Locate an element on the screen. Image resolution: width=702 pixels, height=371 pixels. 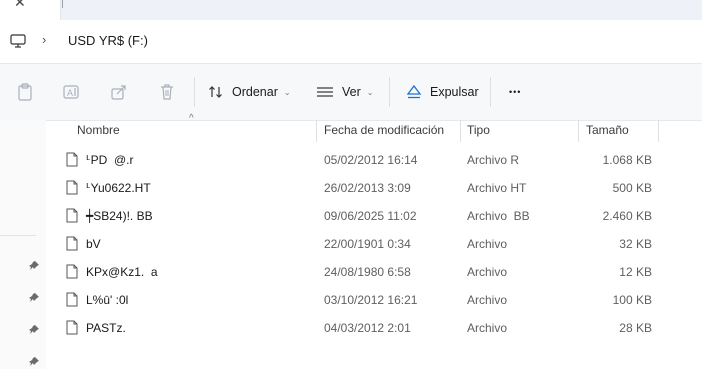
sort-ascending-icon: ^ is located at coordinates (191, 118).